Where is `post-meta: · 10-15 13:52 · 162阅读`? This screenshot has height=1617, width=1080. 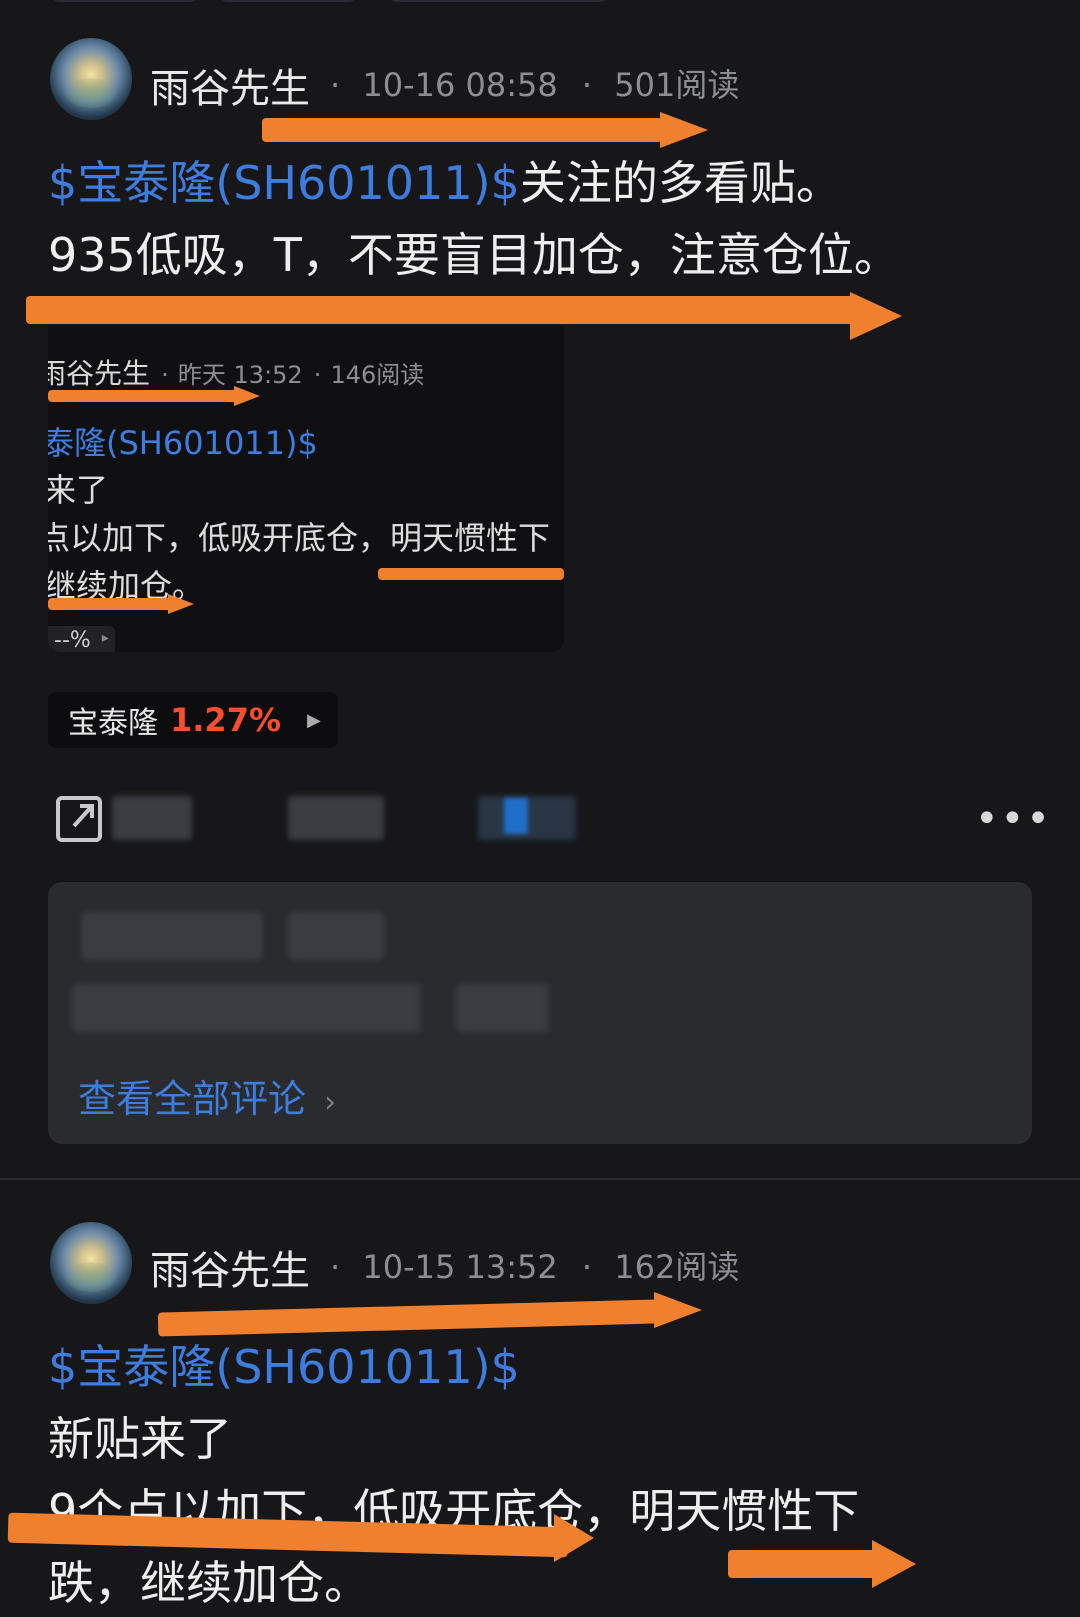 post-meta: · 10-15 13:52 · 162阅读 is located at coordinates (534, 1265).